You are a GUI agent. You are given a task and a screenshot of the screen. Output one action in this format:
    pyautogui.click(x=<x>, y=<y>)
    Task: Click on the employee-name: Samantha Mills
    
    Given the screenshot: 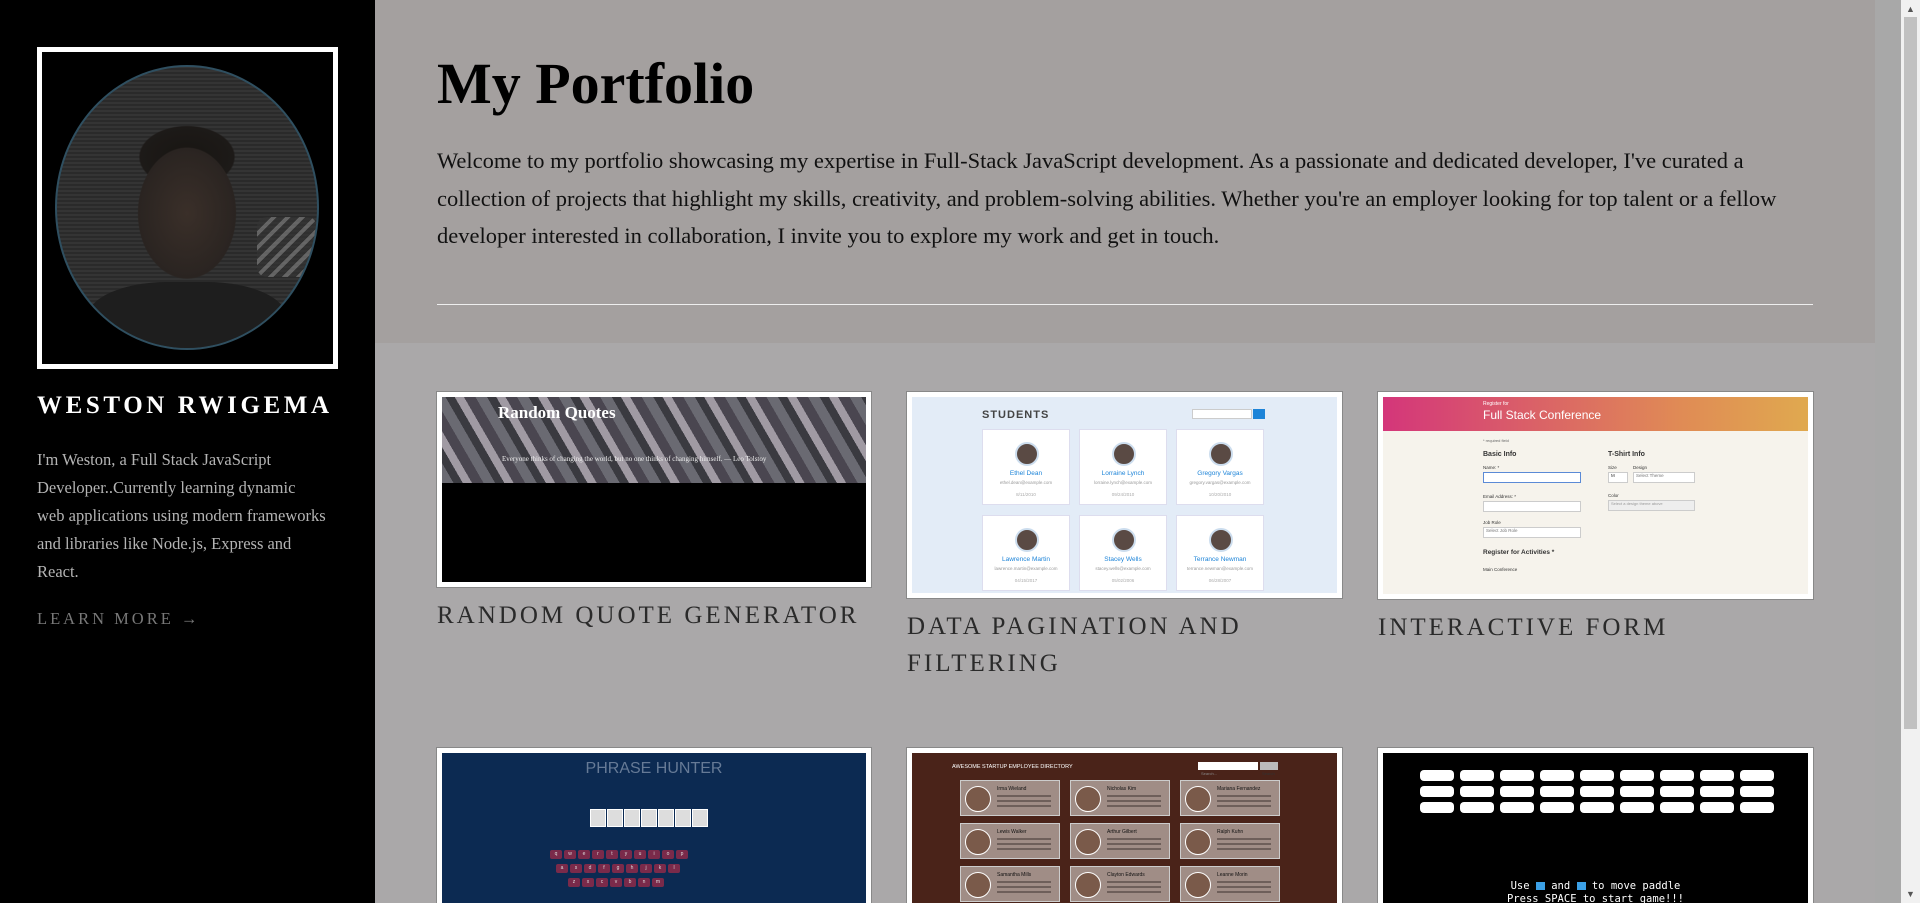 What is the action you would take?
    pyautogui.click(x=1014, y=875)
    